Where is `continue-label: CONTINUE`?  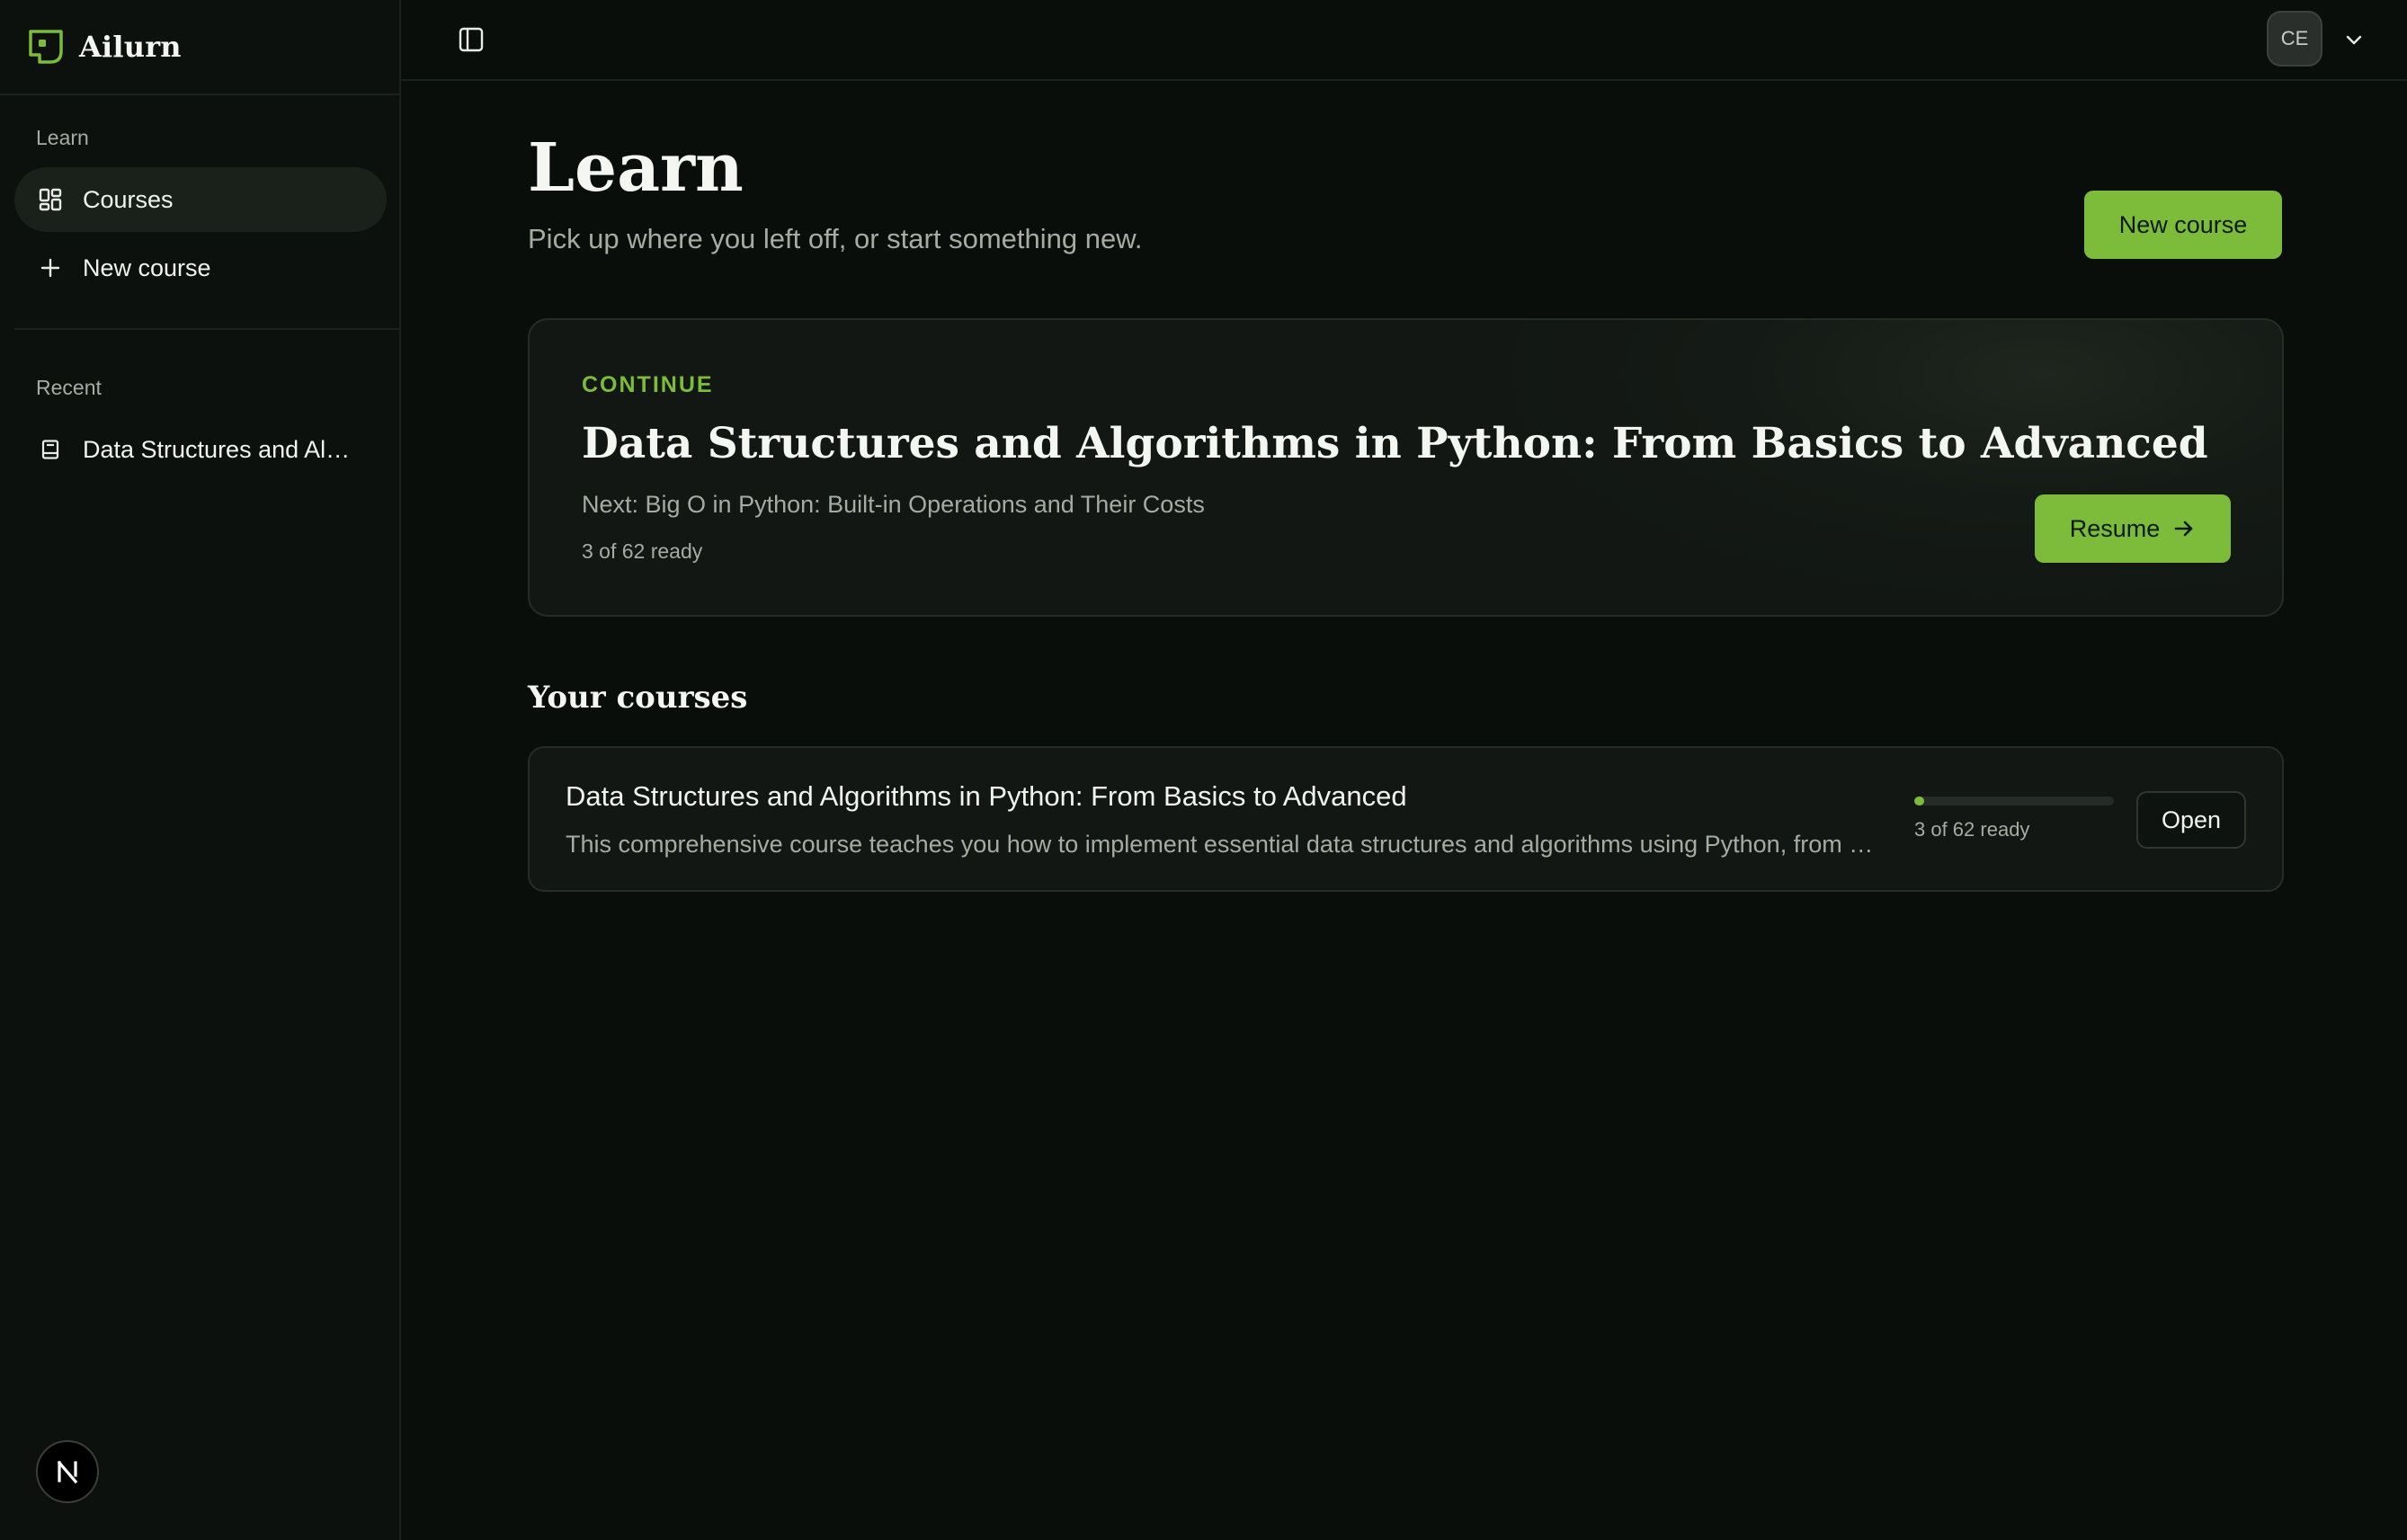 continue-label: CONTINUE is located at coordinates (648, 384).